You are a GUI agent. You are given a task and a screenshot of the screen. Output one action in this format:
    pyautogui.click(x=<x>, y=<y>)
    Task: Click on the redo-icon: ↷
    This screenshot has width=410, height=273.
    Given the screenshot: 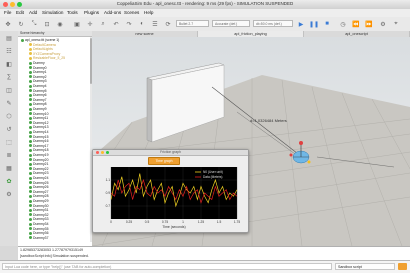 What is the action you would take?
    pyautogui.click(x=129, y=24)
    